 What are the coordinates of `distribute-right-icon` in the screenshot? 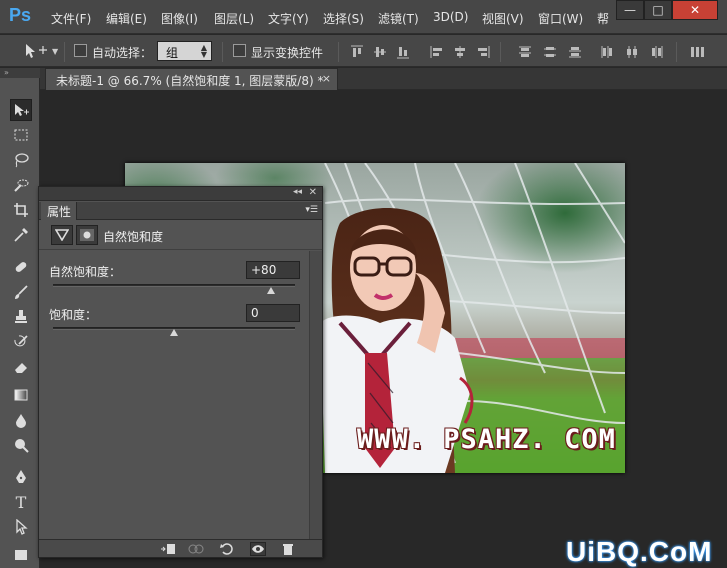 It's located at (657, 52).